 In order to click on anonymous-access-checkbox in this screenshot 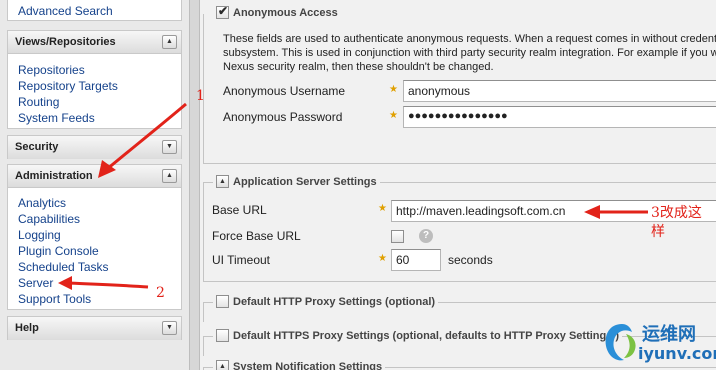, I will do `click(222, 11)`.